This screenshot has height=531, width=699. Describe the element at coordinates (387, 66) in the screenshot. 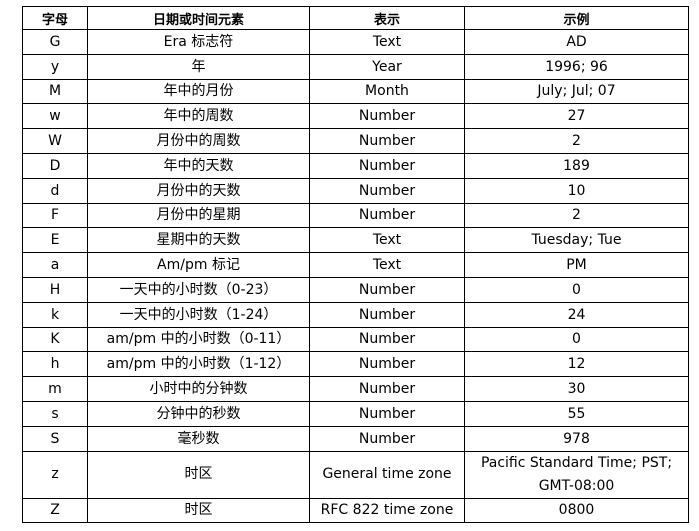

I see `cell-presentation: Year` at that location.